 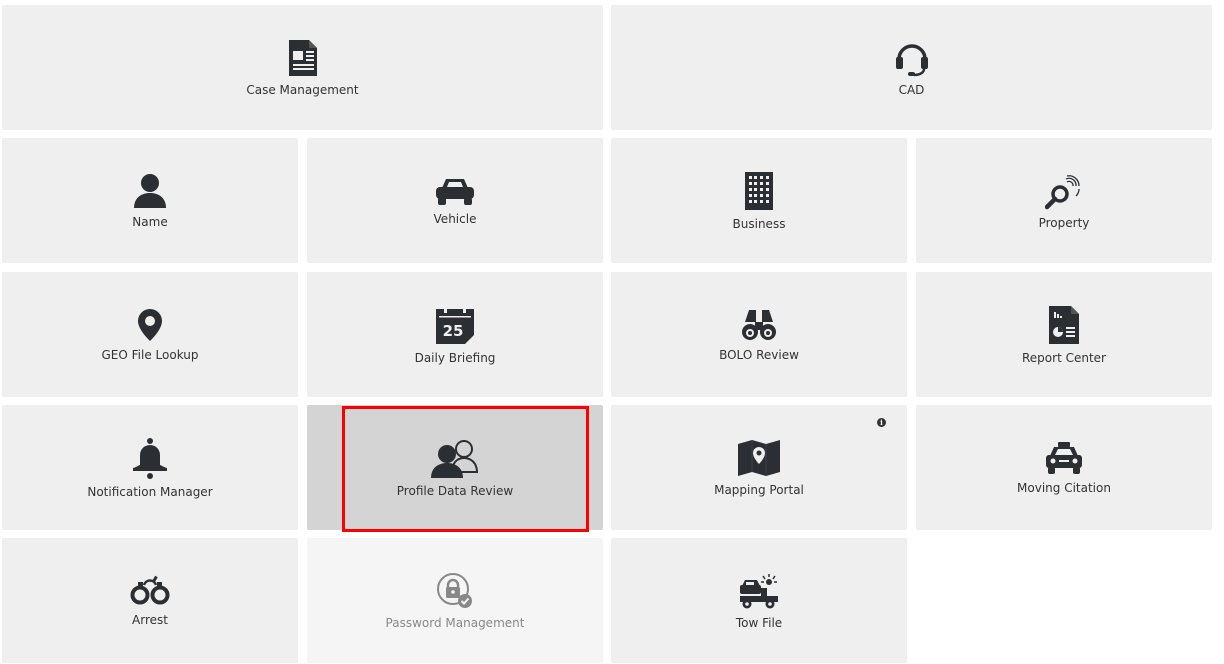 I want to click on binoculars-icon, so click(x=759, y=324).